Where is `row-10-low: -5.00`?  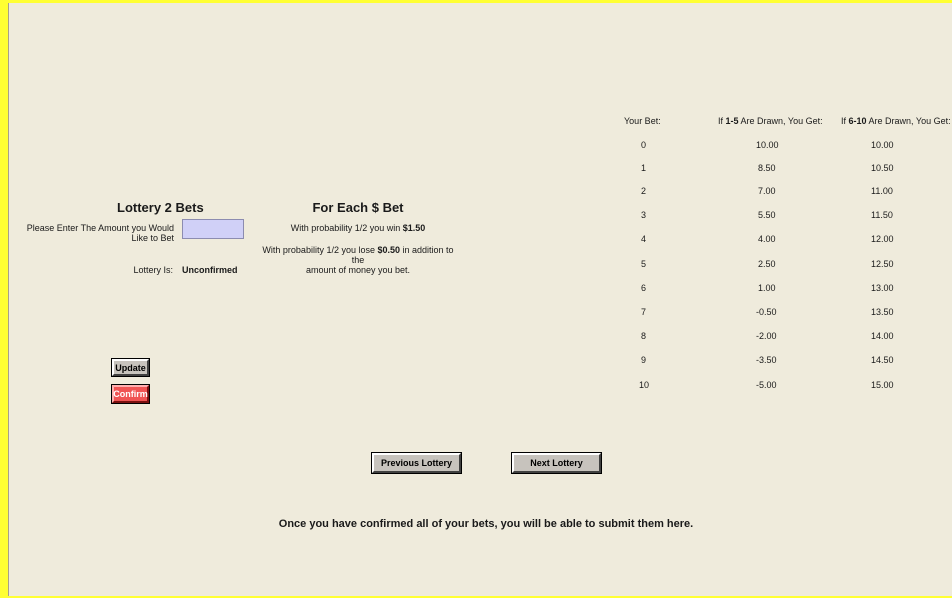 row-10-low: -5.00 is located at coordinates (766, 385).